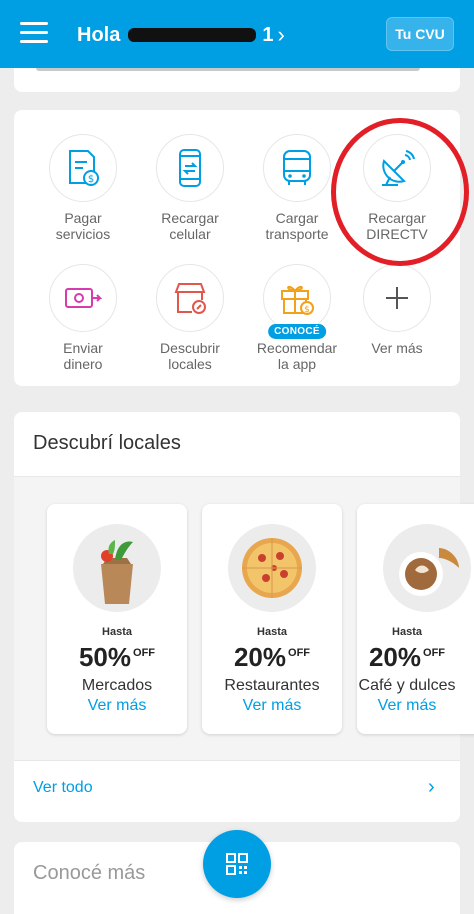 Image resolution: width=474 pixels, height=914 pixels. What do you see at coordinates (83, 226) in the screenshot?
I see `service-label: Pagar servicios` at bounding box center [83, 226].